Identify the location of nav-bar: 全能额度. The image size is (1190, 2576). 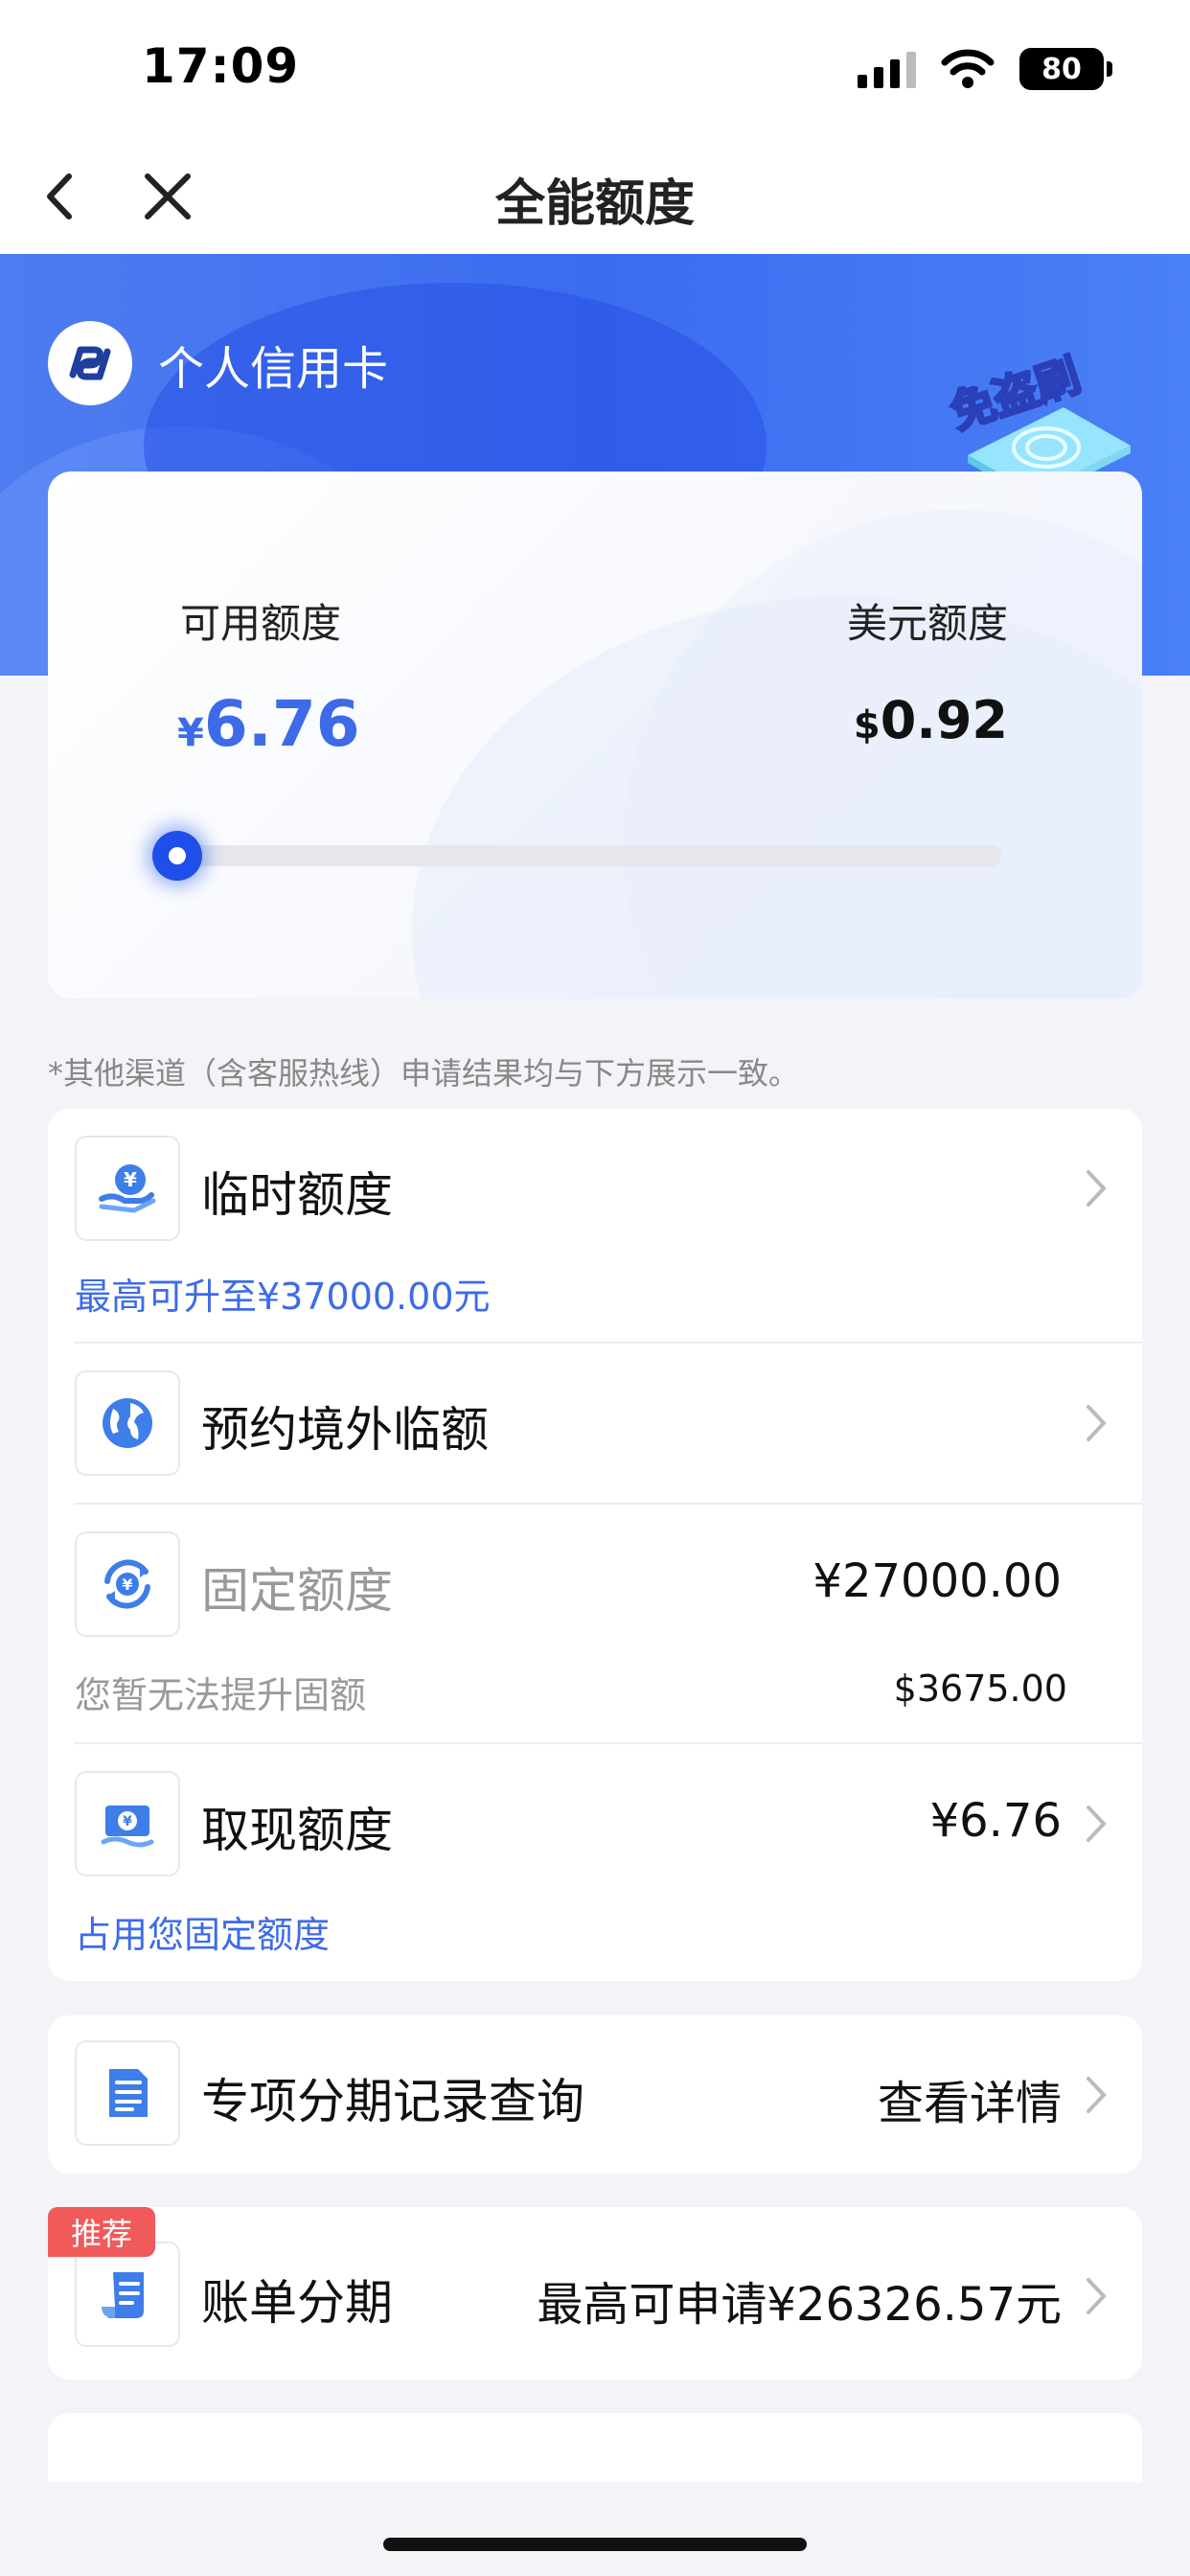
(595, 199).